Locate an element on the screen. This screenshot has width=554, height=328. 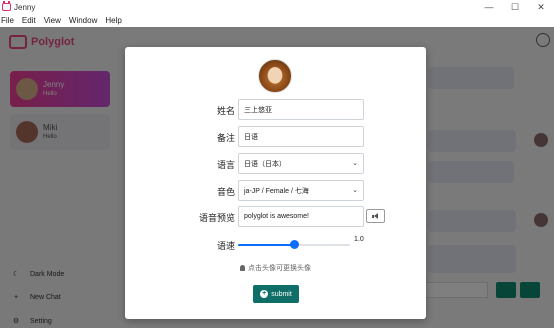
maximize-button: ☐ is located at coordinates (515, 7).